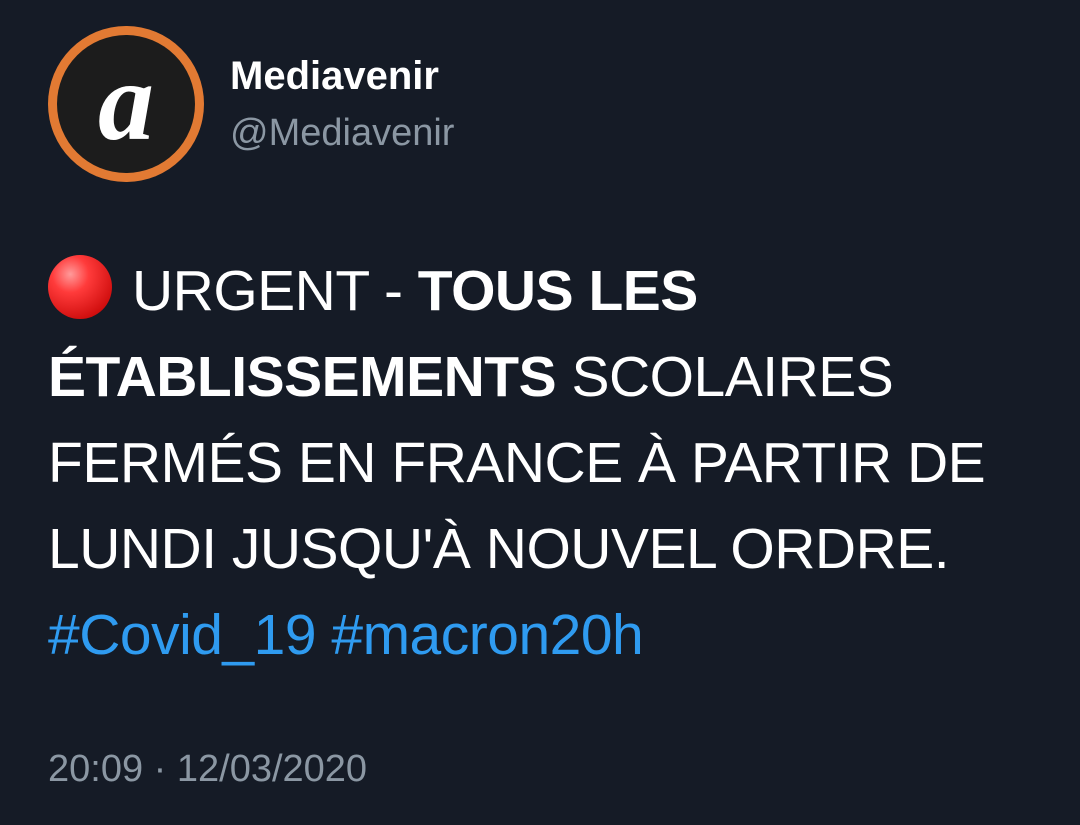 The width and height of the screenshot is (1080, 825). What do you see at coordinates (182, 635) in the screenshot?
I see `hashtag-covid: #Covid_19` at bounding box center [182, 635].